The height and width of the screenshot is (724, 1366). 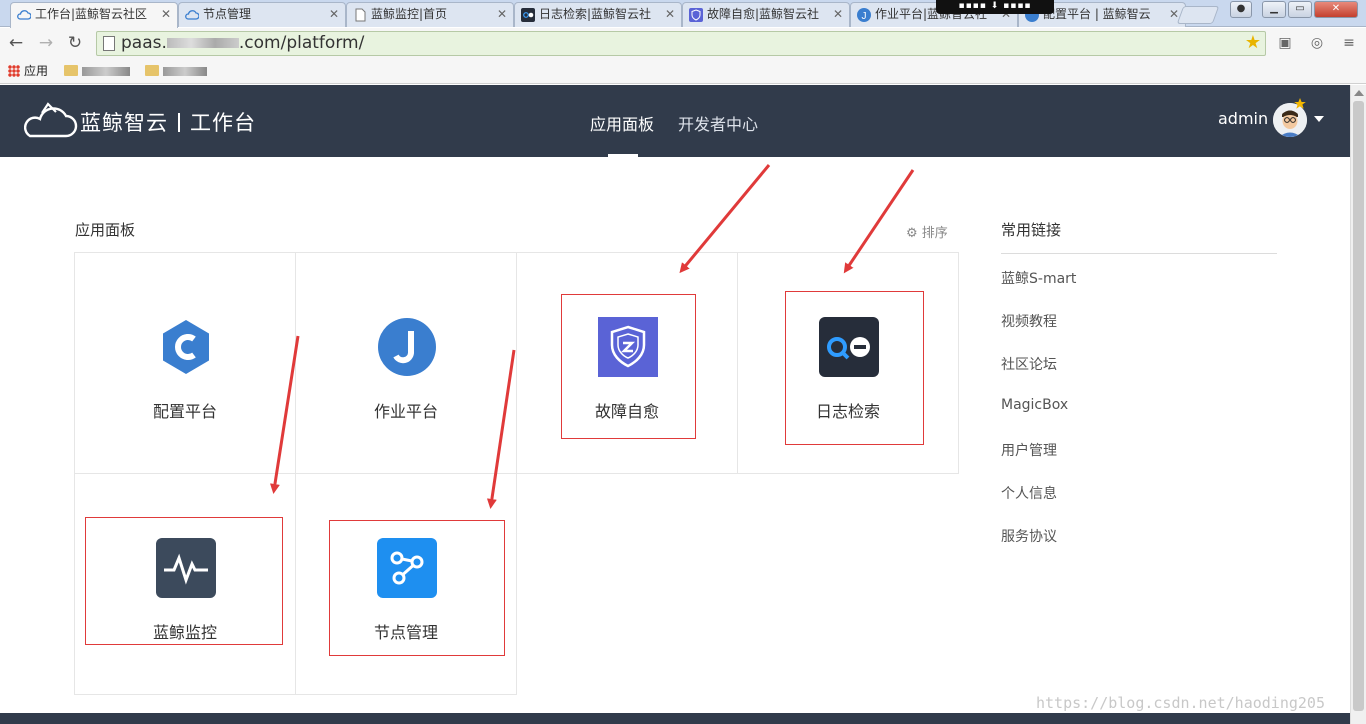 What do you see at coordinates (405, 411) in the screenshot?
I see `app-label: 作业平台` at bounding box center [405, 411].